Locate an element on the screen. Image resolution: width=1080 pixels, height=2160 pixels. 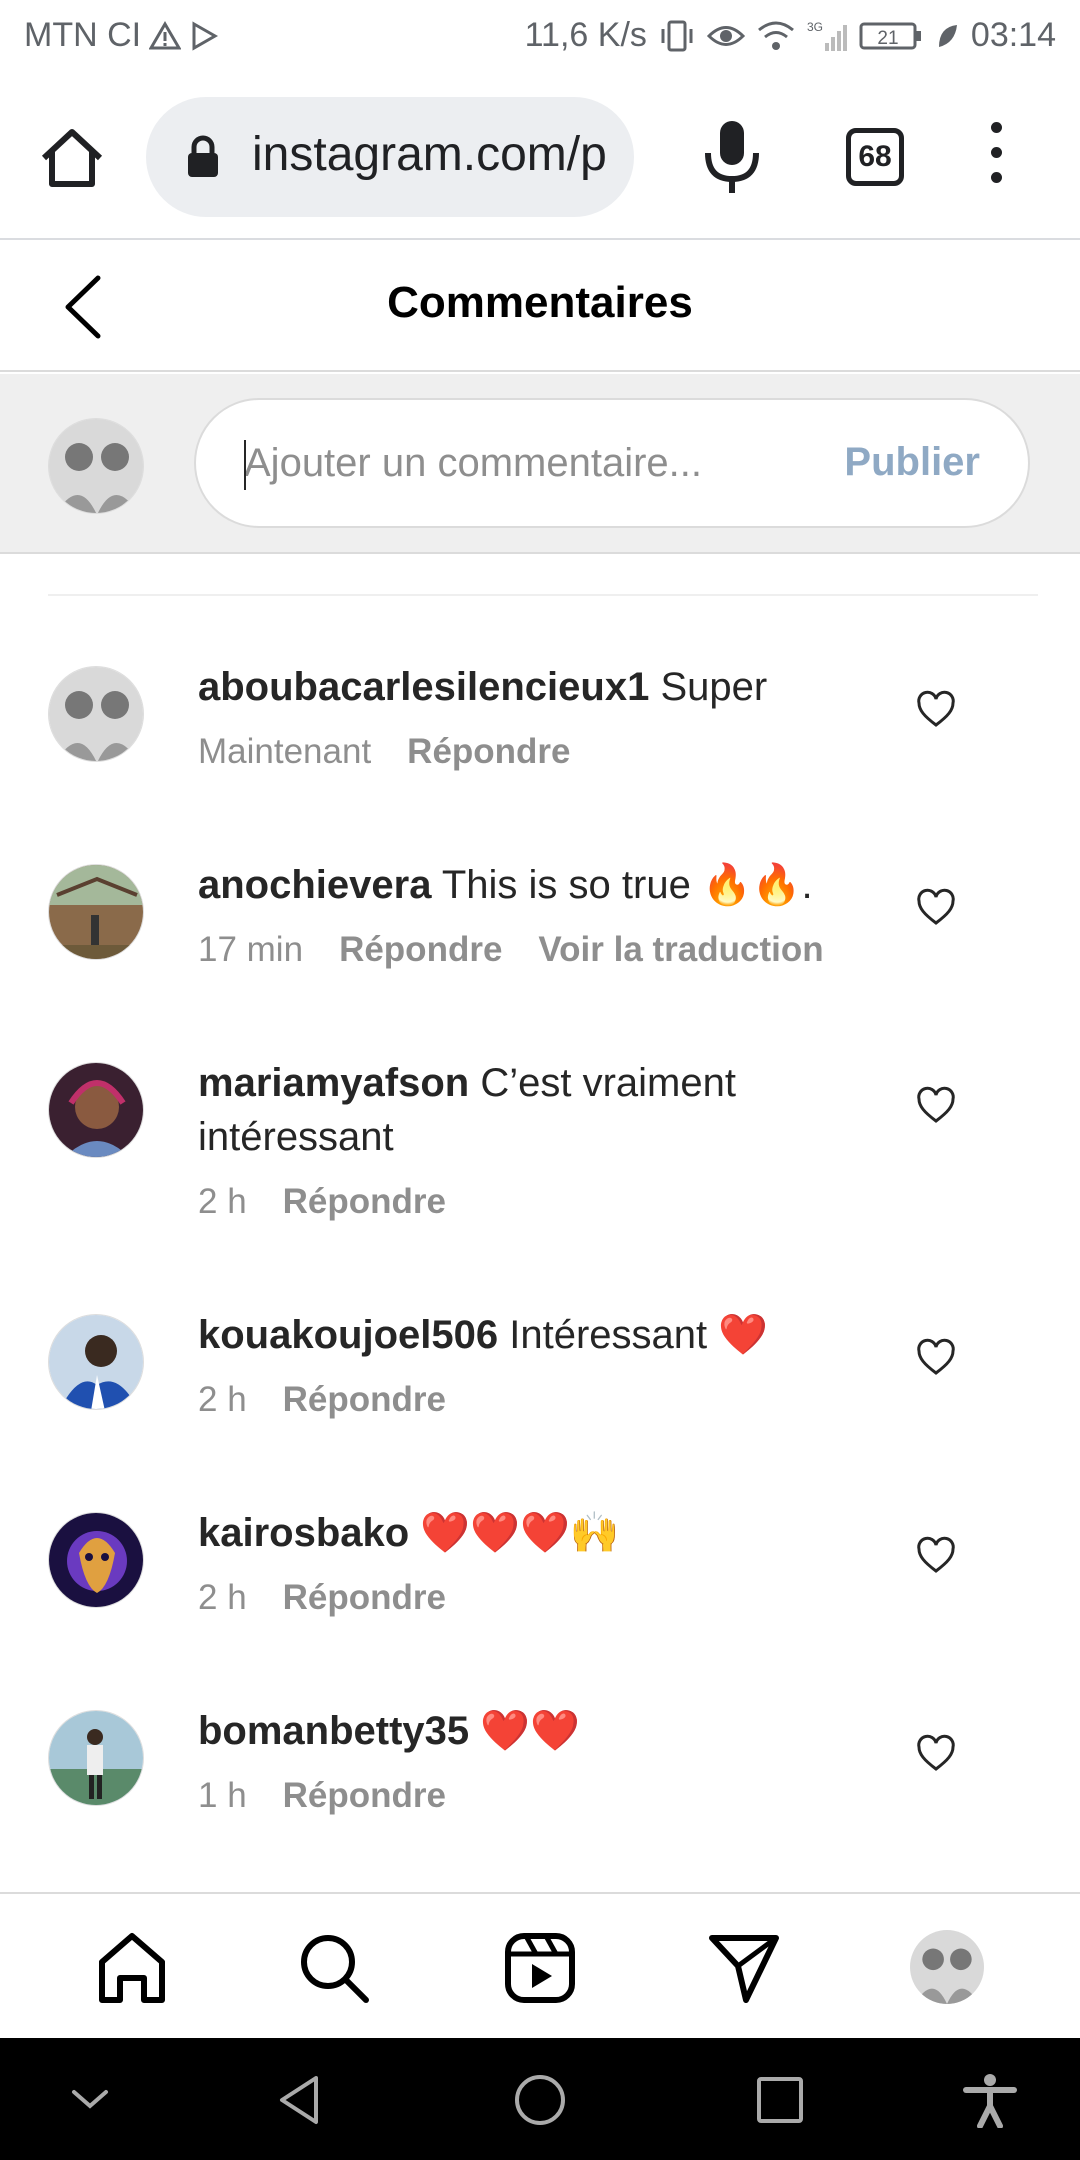
comment-time: 17 min is located at coordinates (251, 949).